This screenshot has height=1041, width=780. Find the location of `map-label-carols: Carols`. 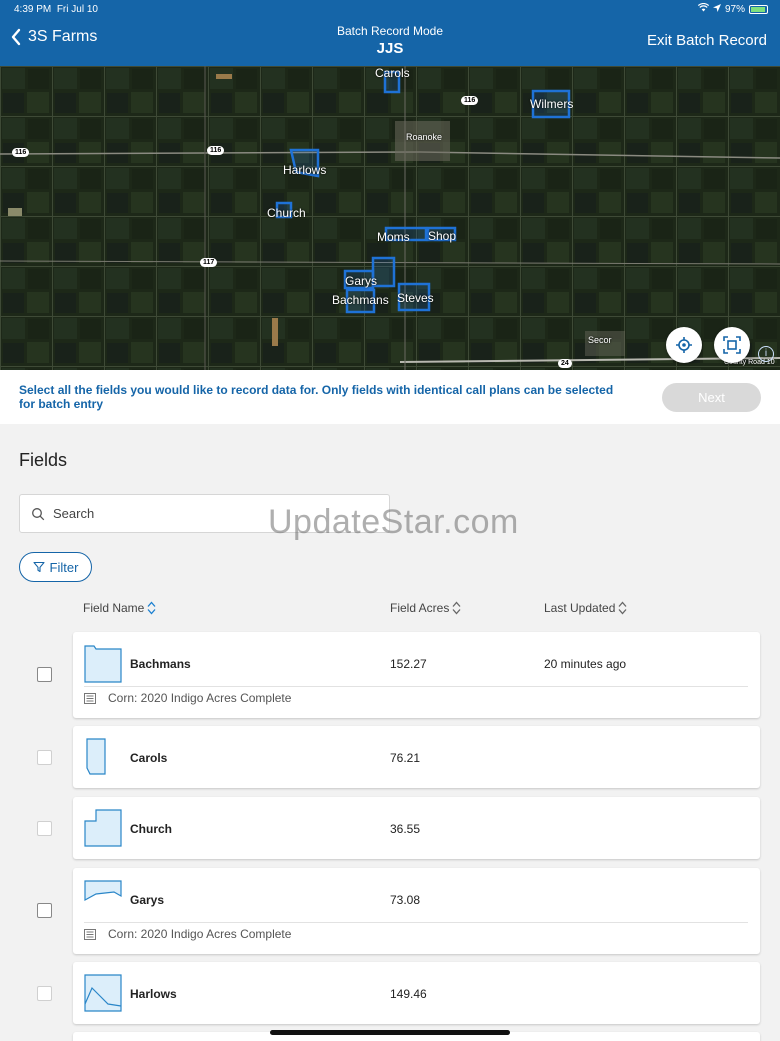

map-label-carols: Carols is located at coordinates (392, 73).